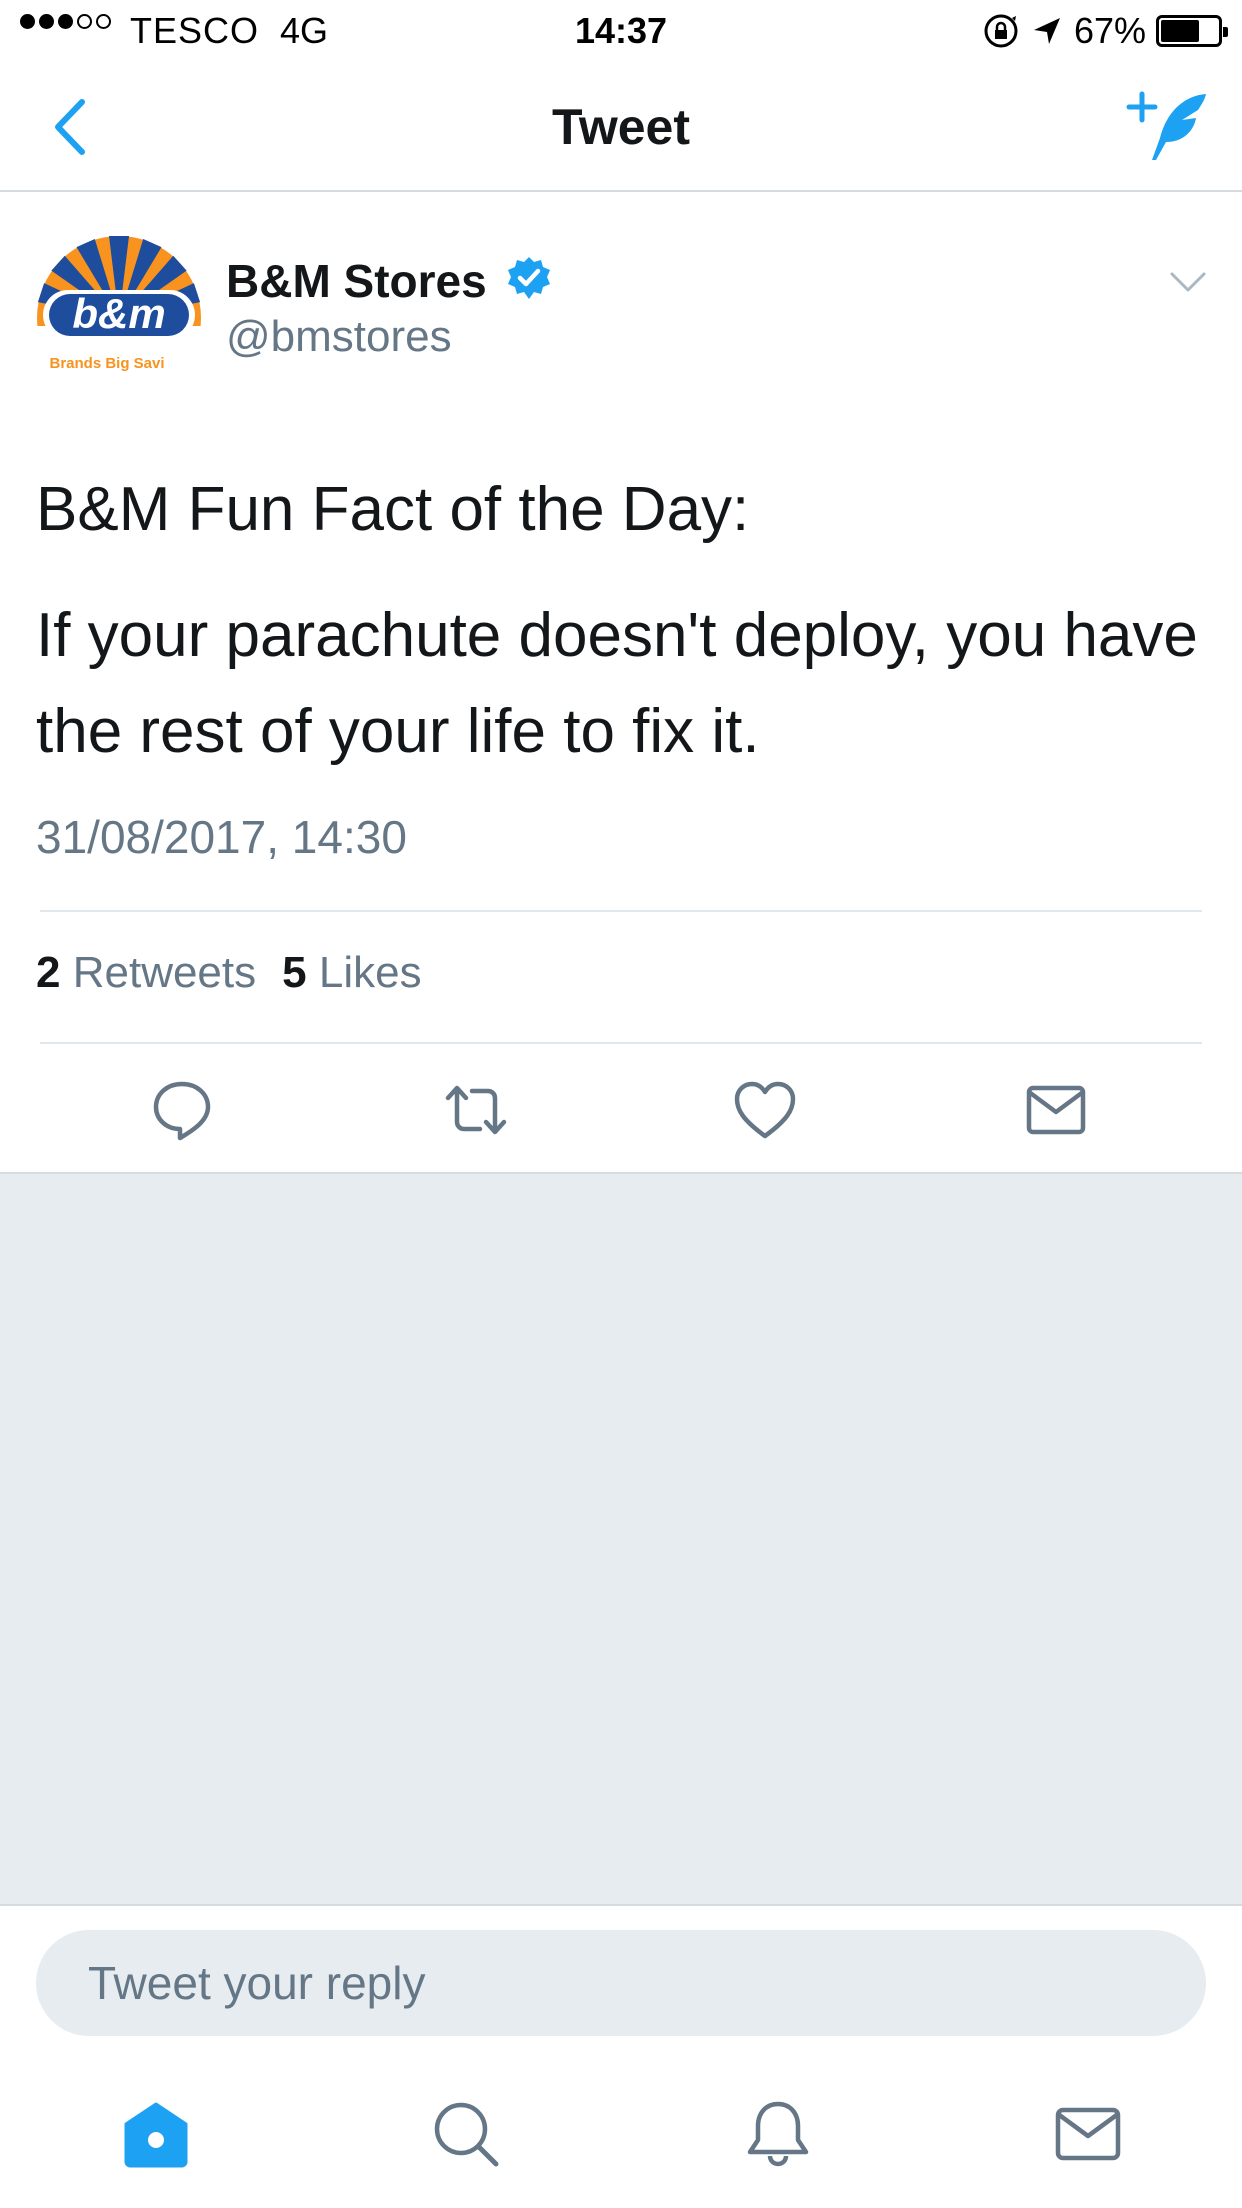 The height and width of the screenshot is (2208, 1242). What do you see at coordinates (1088, 2134) in the screenshot?
I see `messages-icon` at bounding box center [1088, 2134].